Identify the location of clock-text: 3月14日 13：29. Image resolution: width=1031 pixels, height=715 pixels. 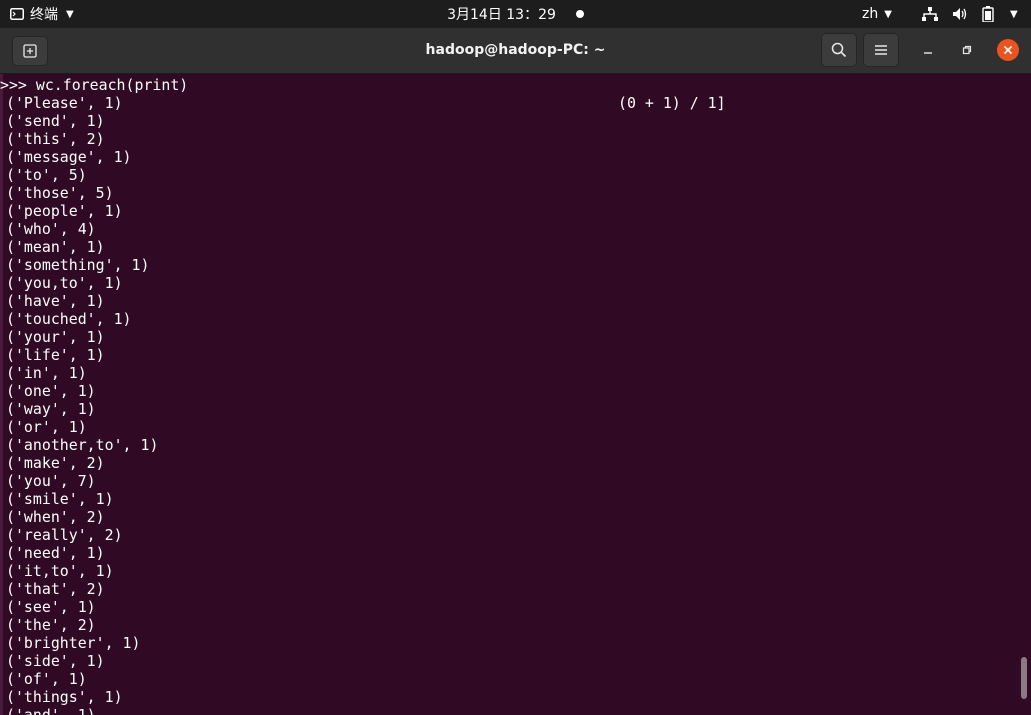
(501, 15).